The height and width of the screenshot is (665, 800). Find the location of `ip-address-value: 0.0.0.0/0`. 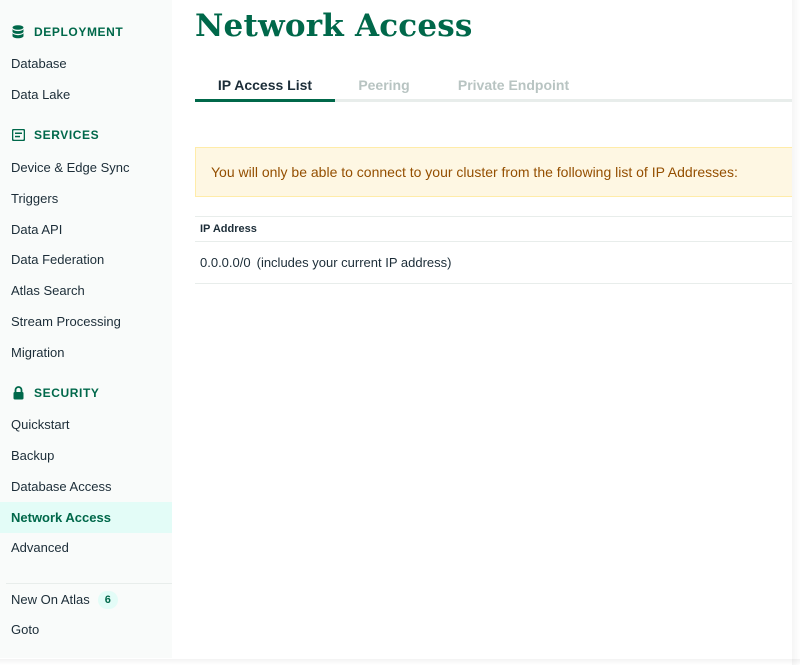

ip-address-value: 0.0.0.0/0 is located at coordinates (225, 262).